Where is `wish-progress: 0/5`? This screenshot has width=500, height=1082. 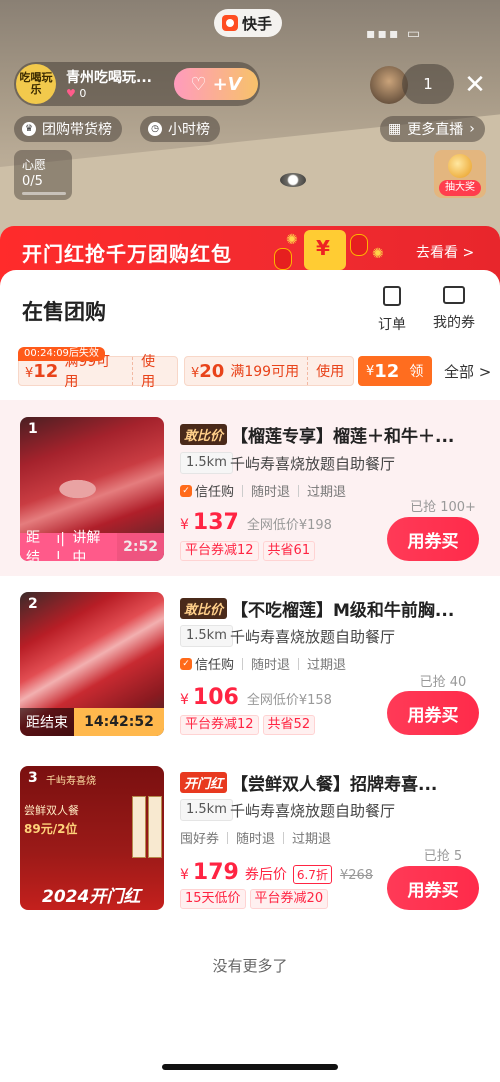
wish-progress: 0/5 is located at coordinates (32, 181).